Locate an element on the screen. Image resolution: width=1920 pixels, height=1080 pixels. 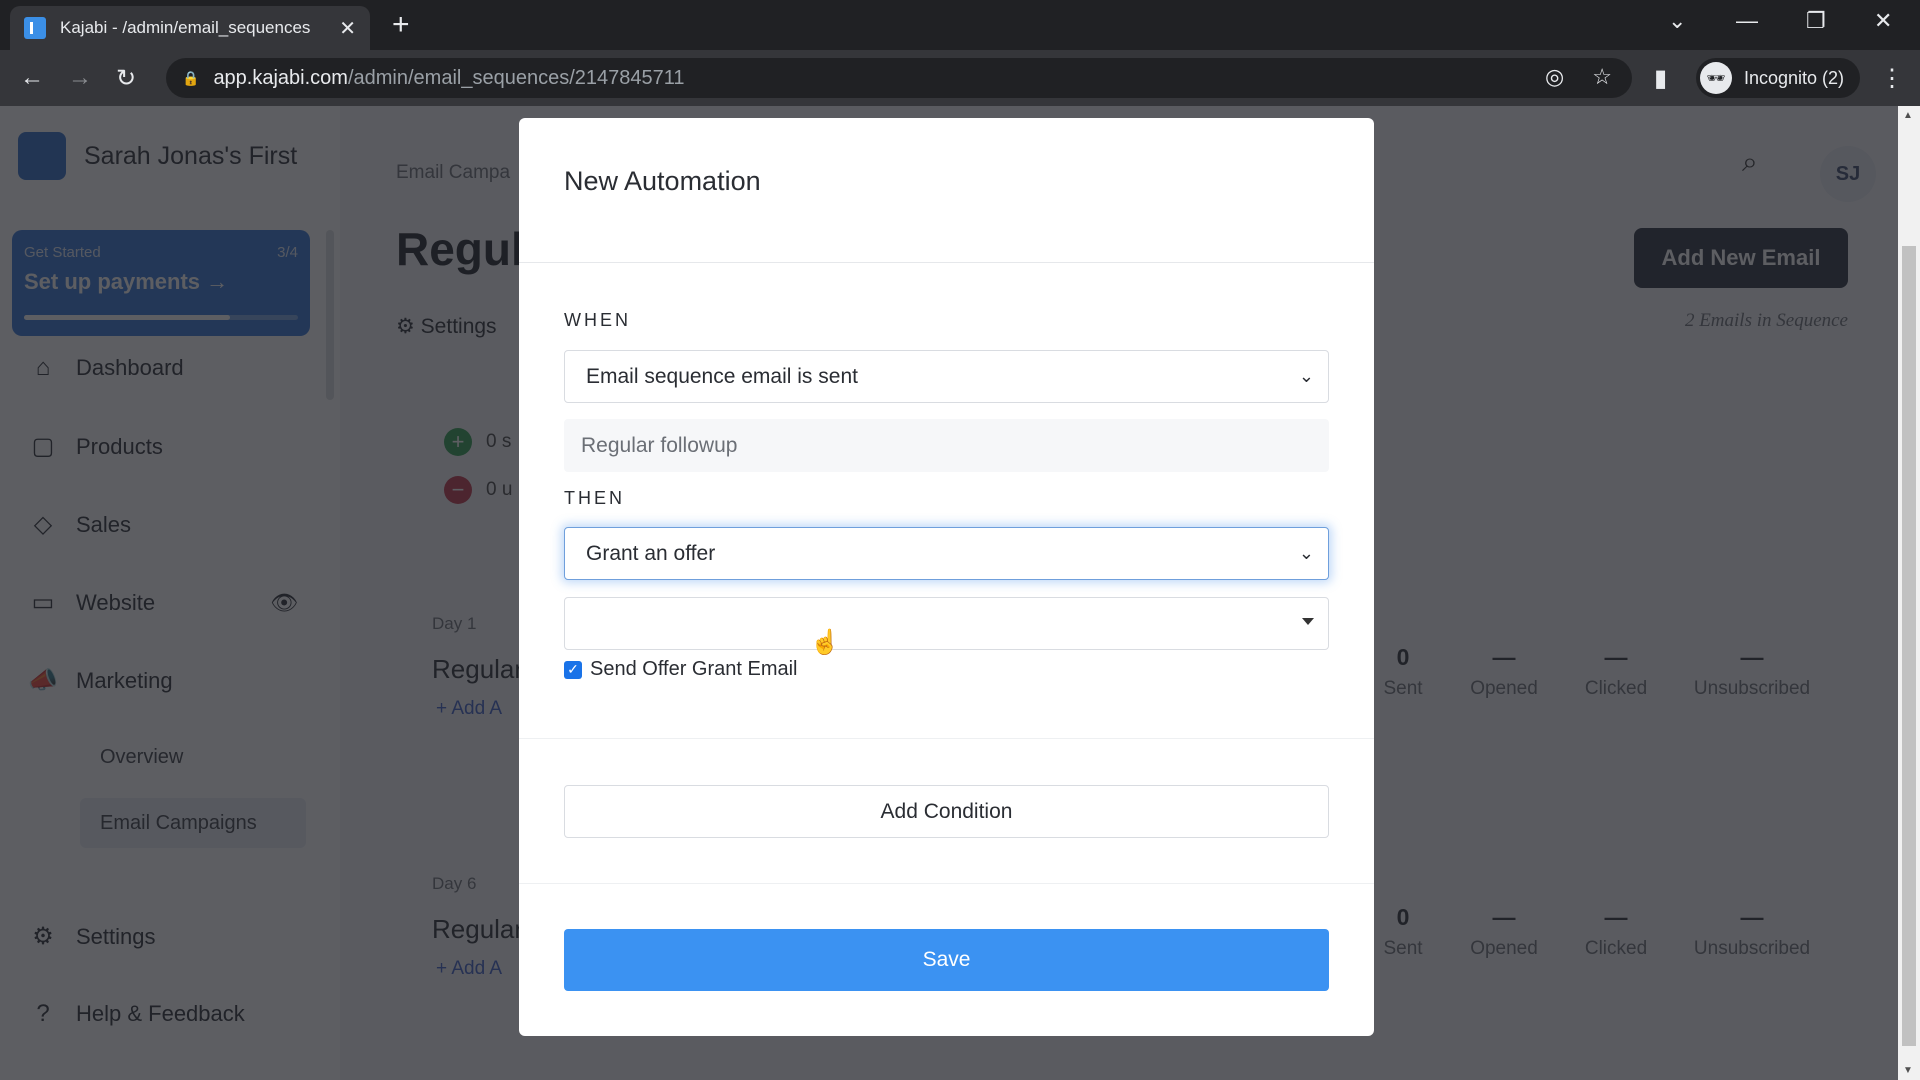
kajabi-favicon-icon is located at coordinates (35, 28).